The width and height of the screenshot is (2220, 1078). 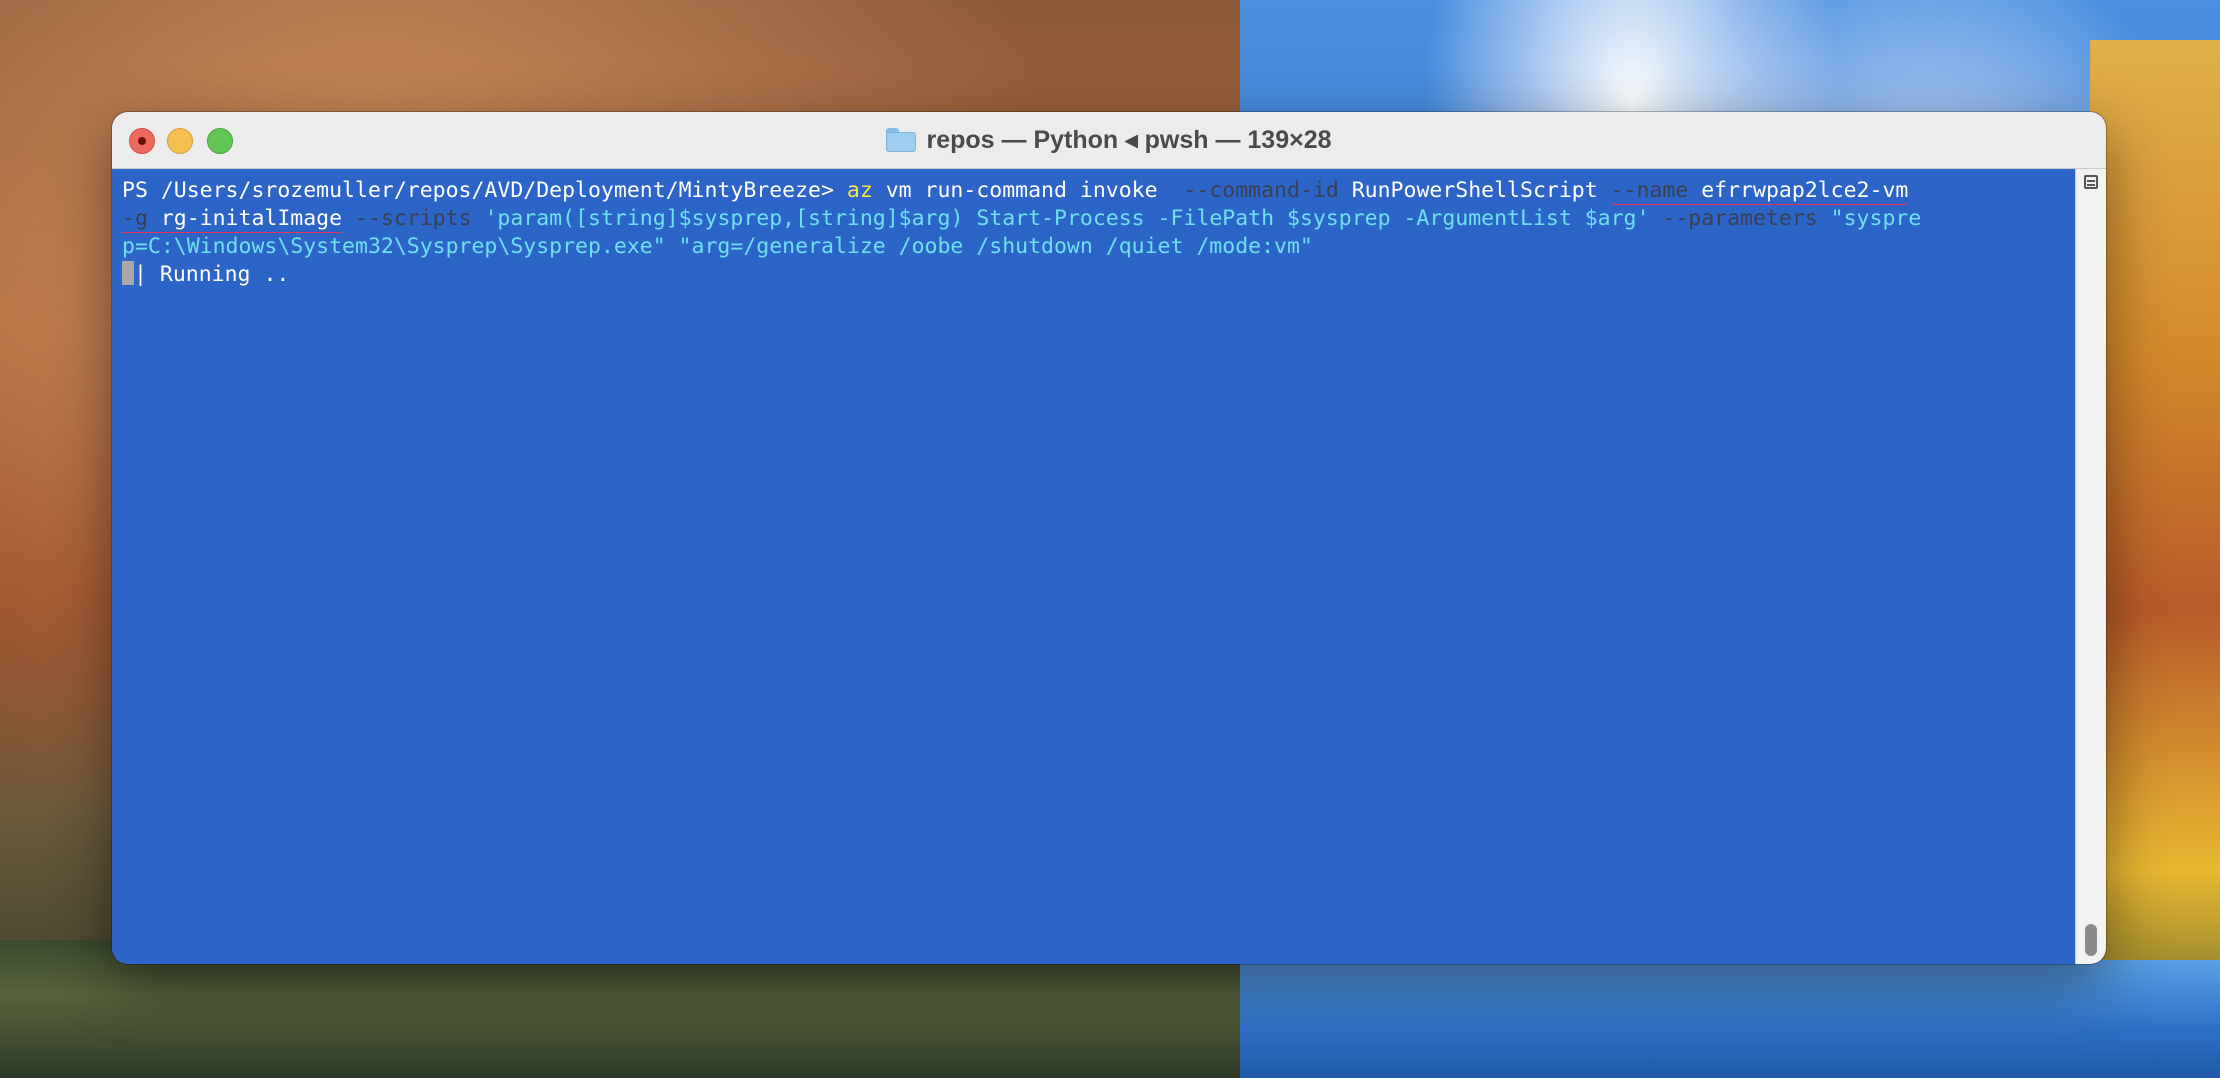 I want to click on g-value: rg-initalImage, so click(x=245, y=219).